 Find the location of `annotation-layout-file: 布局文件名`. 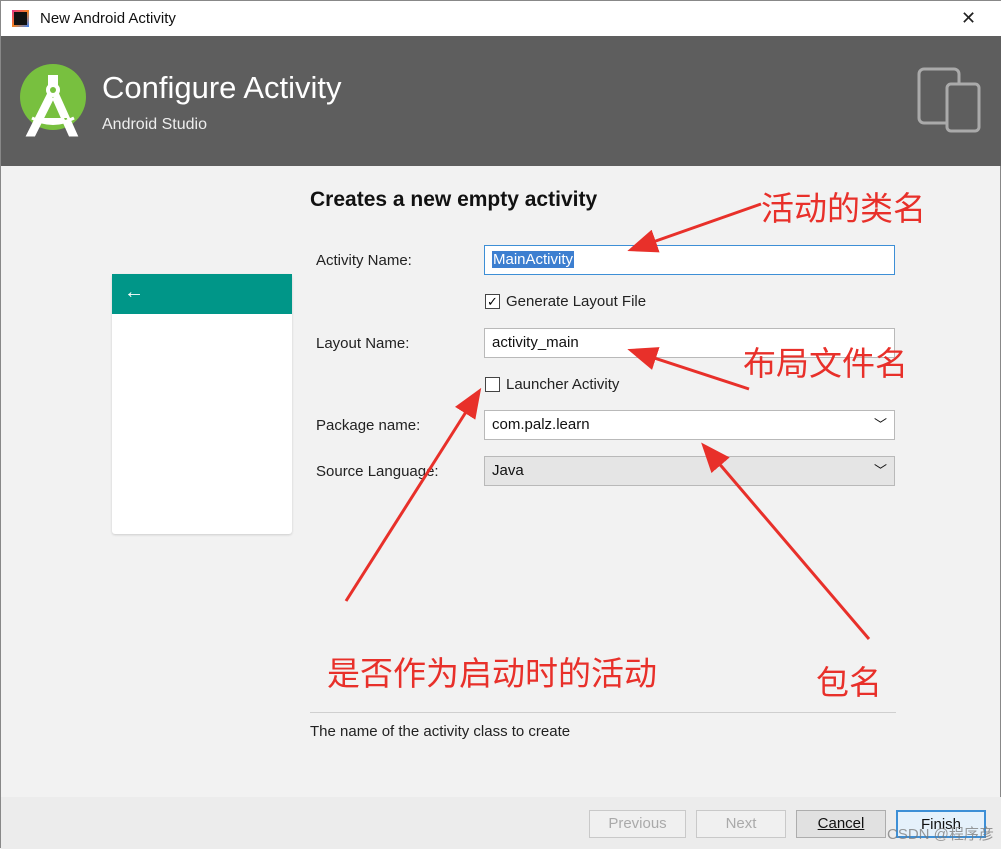

annotation-layout-file: 布局文件名 is located at coordinates (825, 363).